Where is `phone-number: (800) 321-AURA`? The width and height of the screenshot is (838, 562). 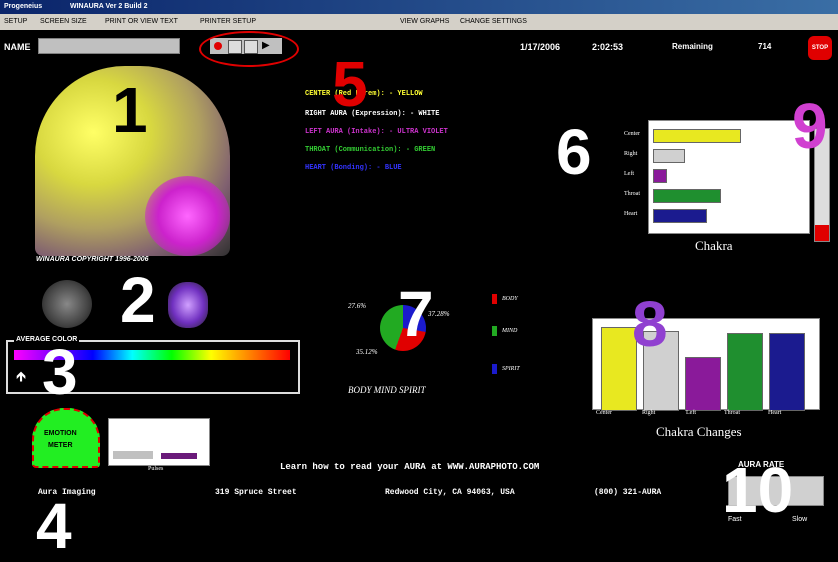
phone-number: (800) 321-AURA is located at coordinates (628, 492).